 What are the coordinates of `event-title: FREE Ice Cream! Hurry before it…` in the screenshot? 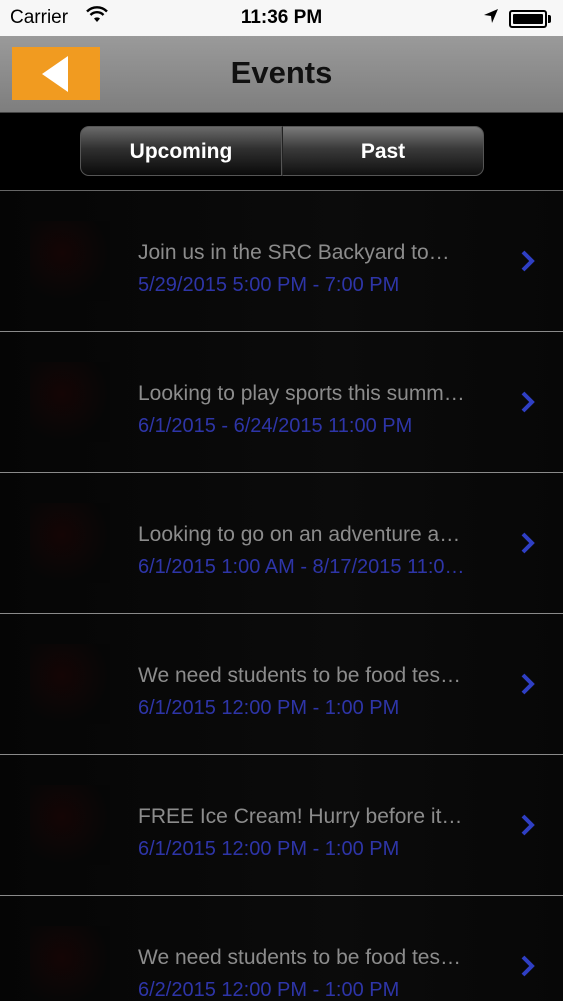 It's located at (300, 816).